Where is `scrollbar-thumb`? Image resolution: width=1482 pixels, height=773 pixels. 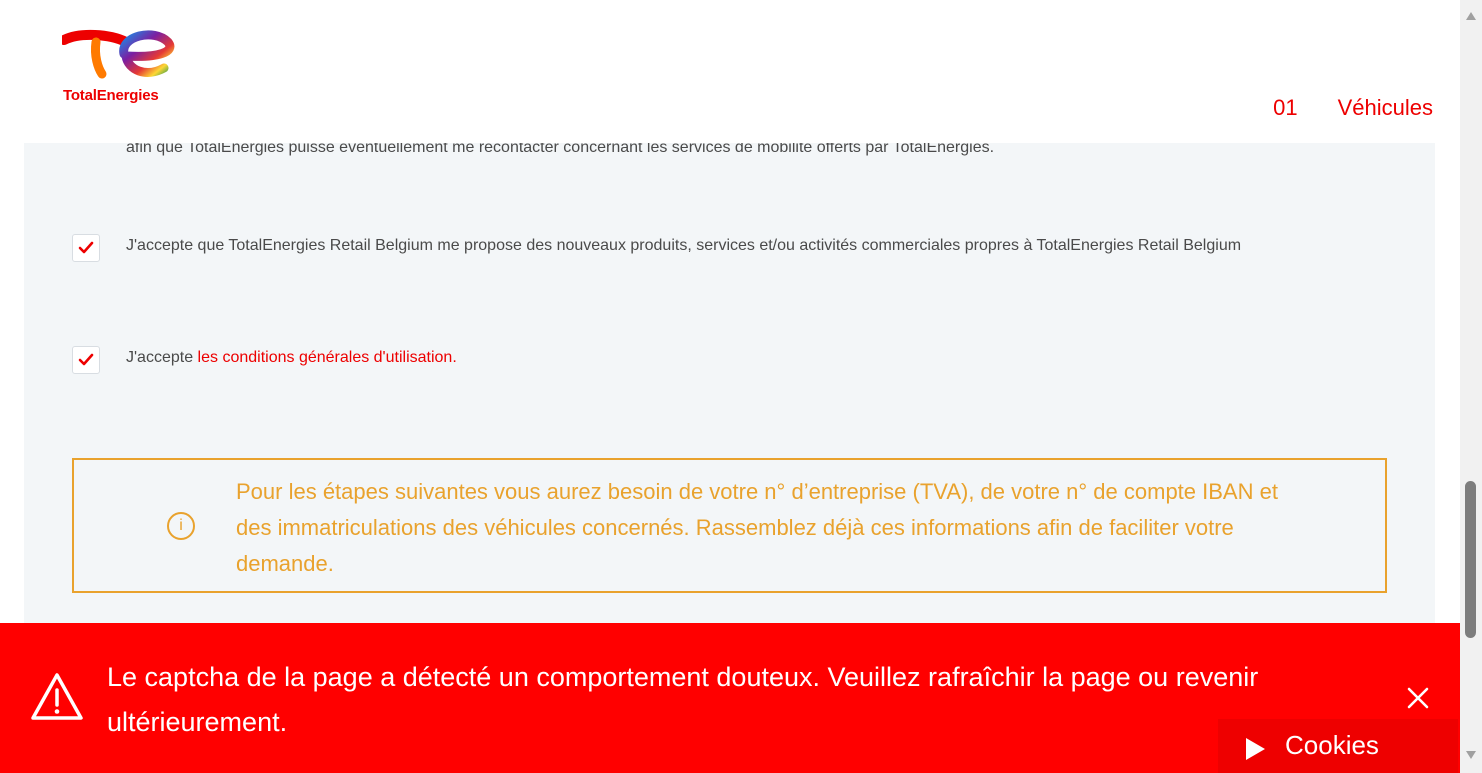 scrollbar-thumb is located at coordinates (1470, 559).